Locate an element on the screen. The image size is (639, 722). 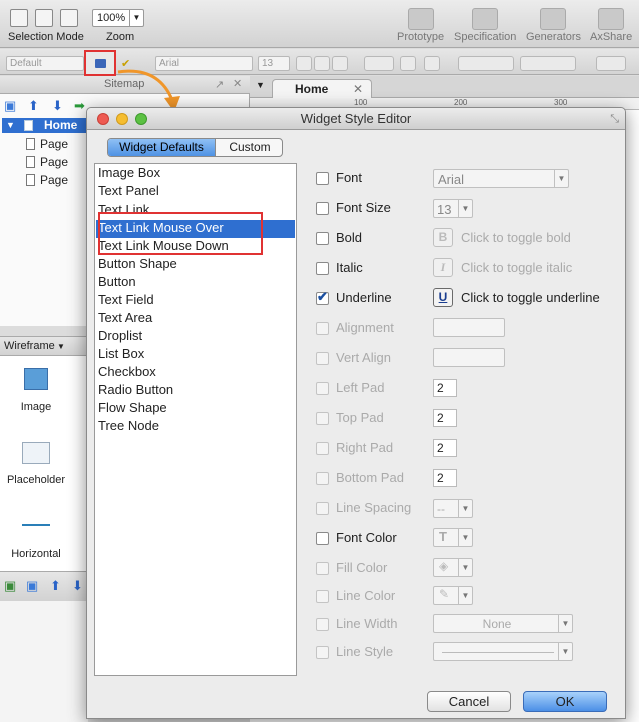
library-select: Wireframe is located at coordinates (29, 346).